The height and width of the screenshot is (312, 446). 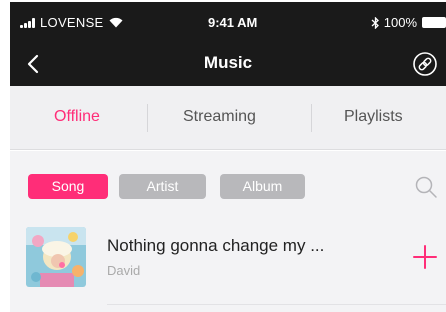 I want to click on status-right: 100%, so click(x=408, y=22).